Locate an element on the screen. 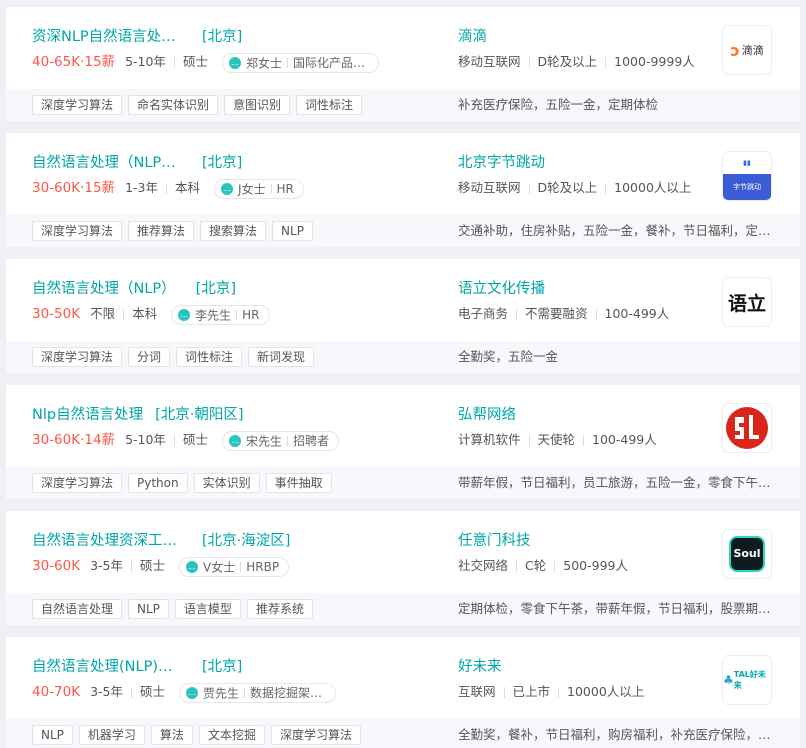  job-title: 自然语言处理(NLP)工程师 is located at coordinates (107, 667).